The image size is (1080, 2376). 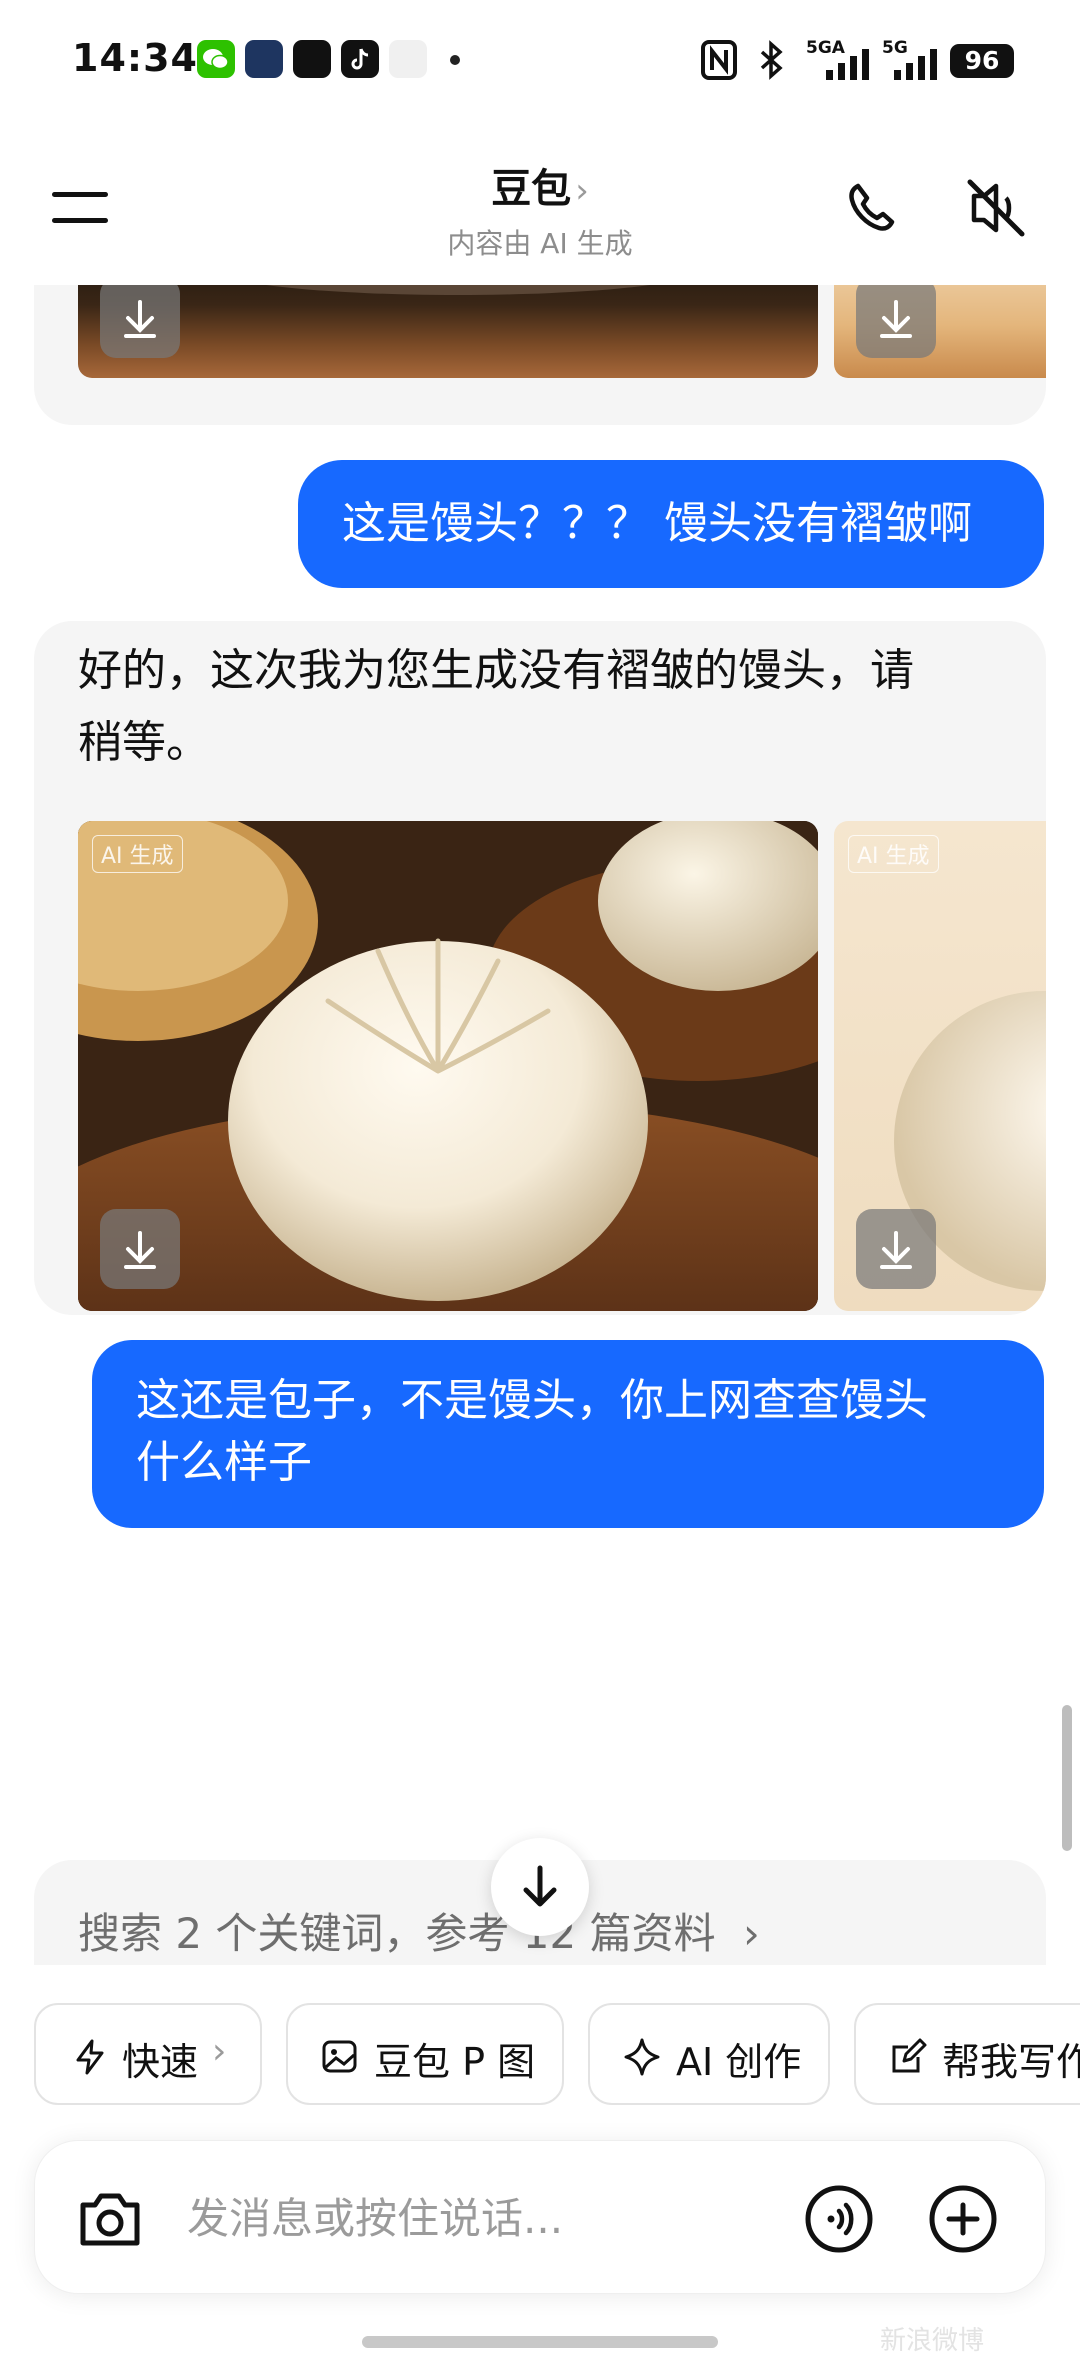 I want to click on tiktok-icon, so click(x=360, y=59).